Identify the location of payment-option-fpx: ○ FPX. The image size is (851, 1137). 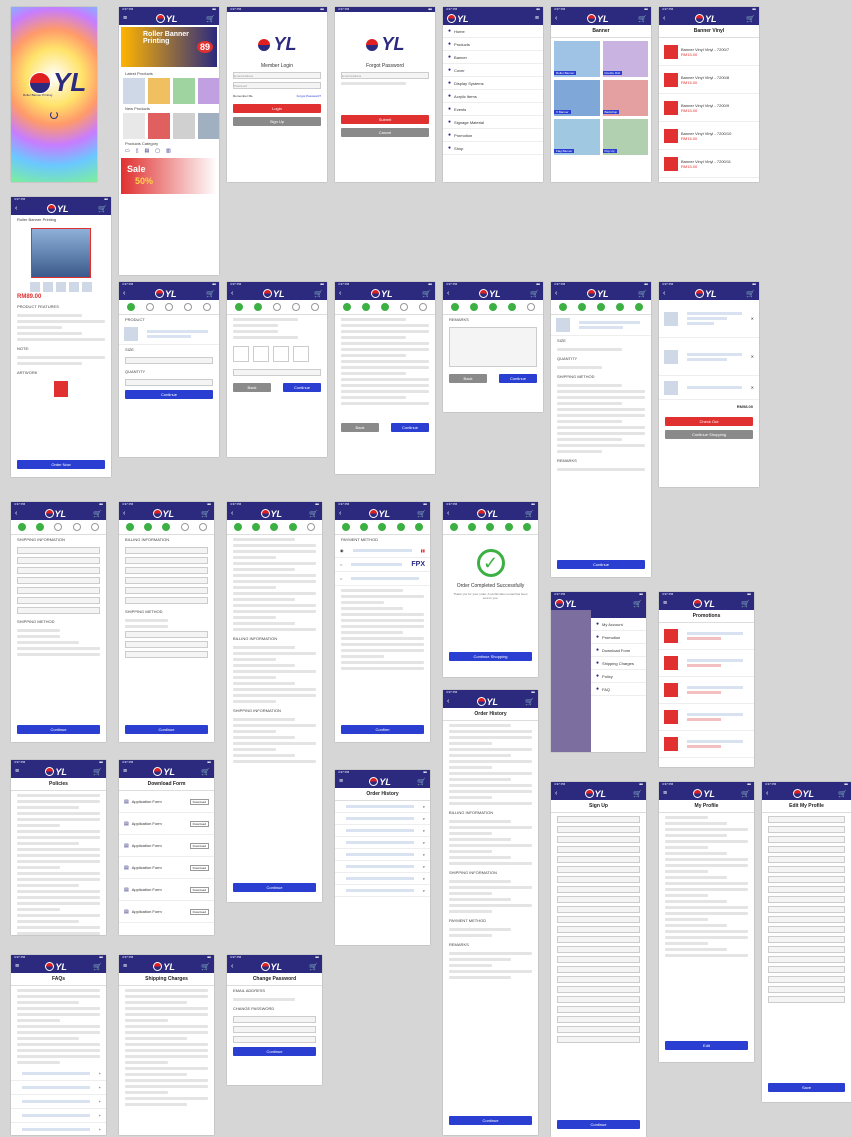
(382, 565).